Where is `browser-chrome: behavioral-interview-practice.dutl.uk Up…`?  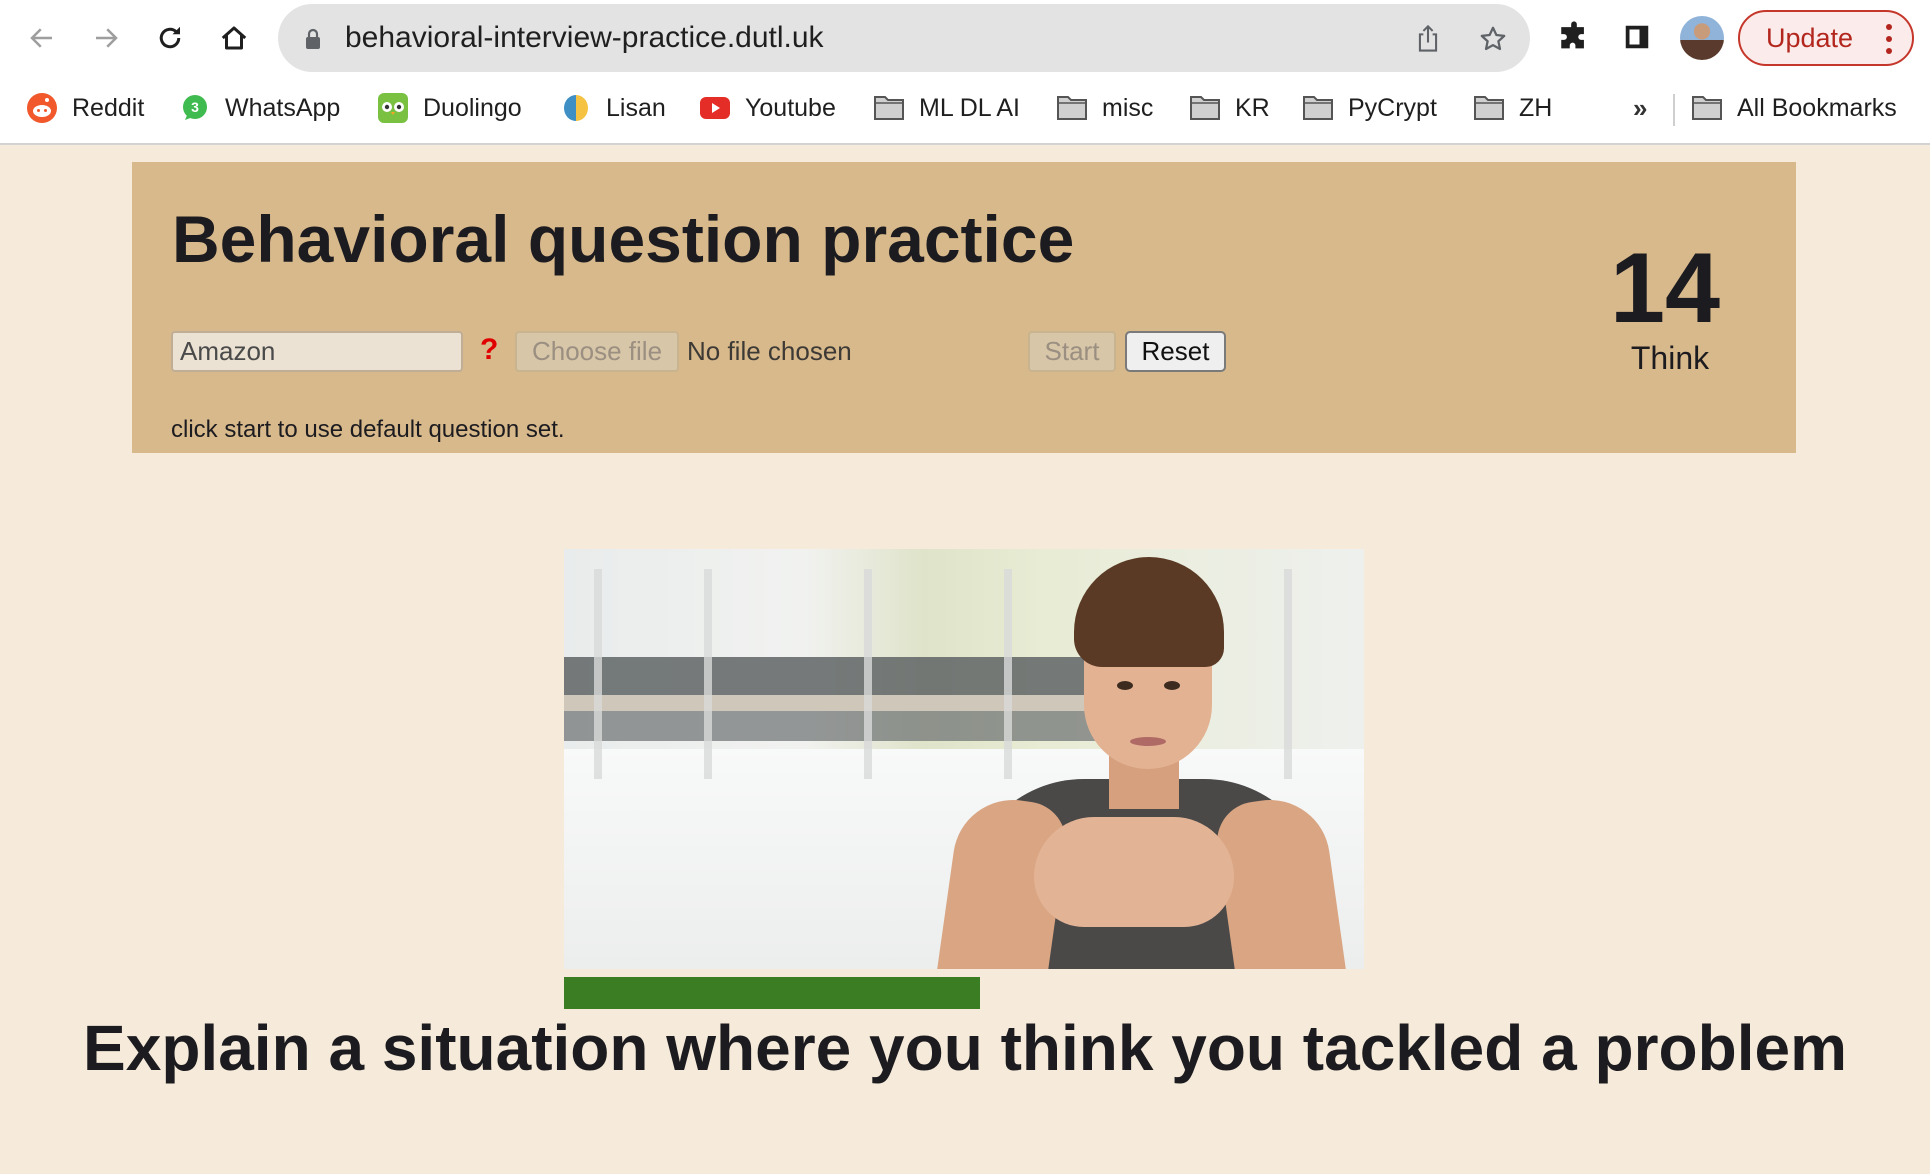 browser-chrome: behavioral-interview-practice.dutl.uk Up… is located at coordinates (965, 72).